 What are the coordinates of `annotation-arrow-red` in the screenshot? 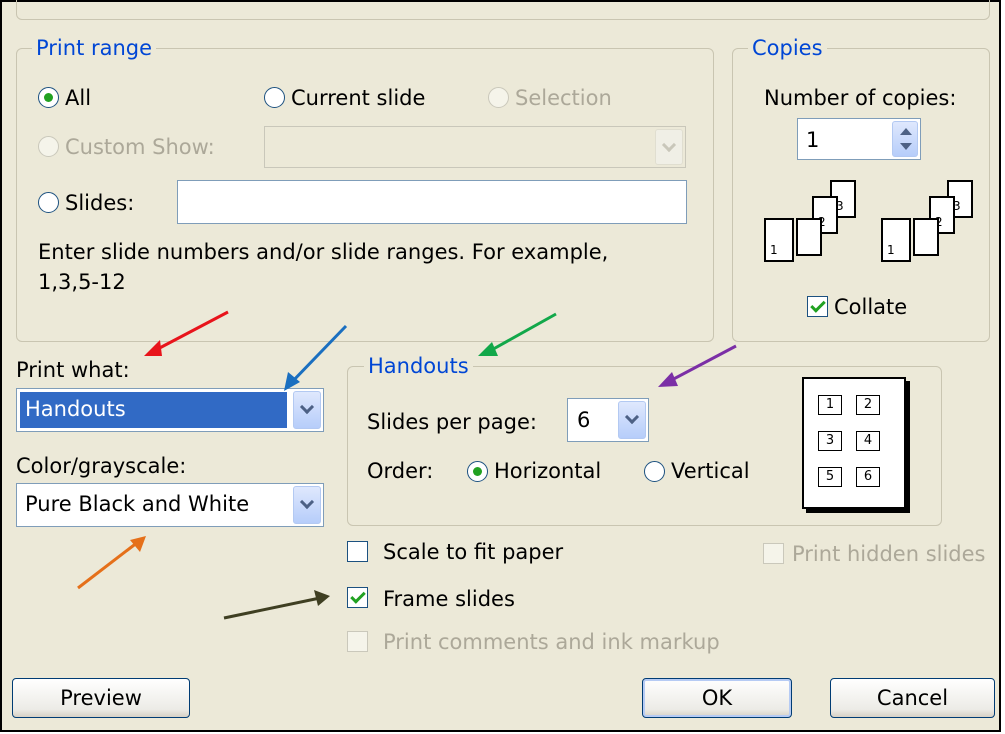 It's located at (186, 333).